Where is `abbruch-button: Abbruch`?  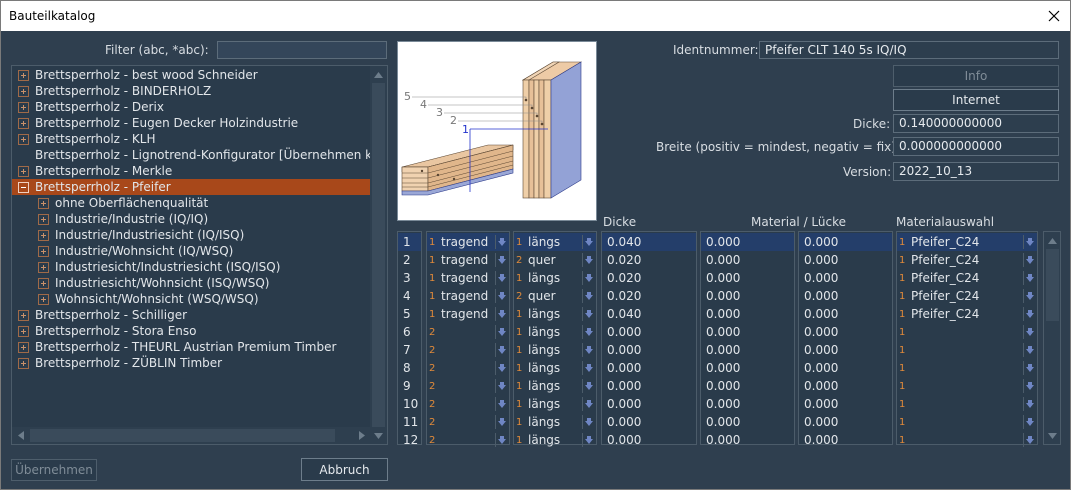 abbruch-button: Abbruch is located at coordinates (344, 469).